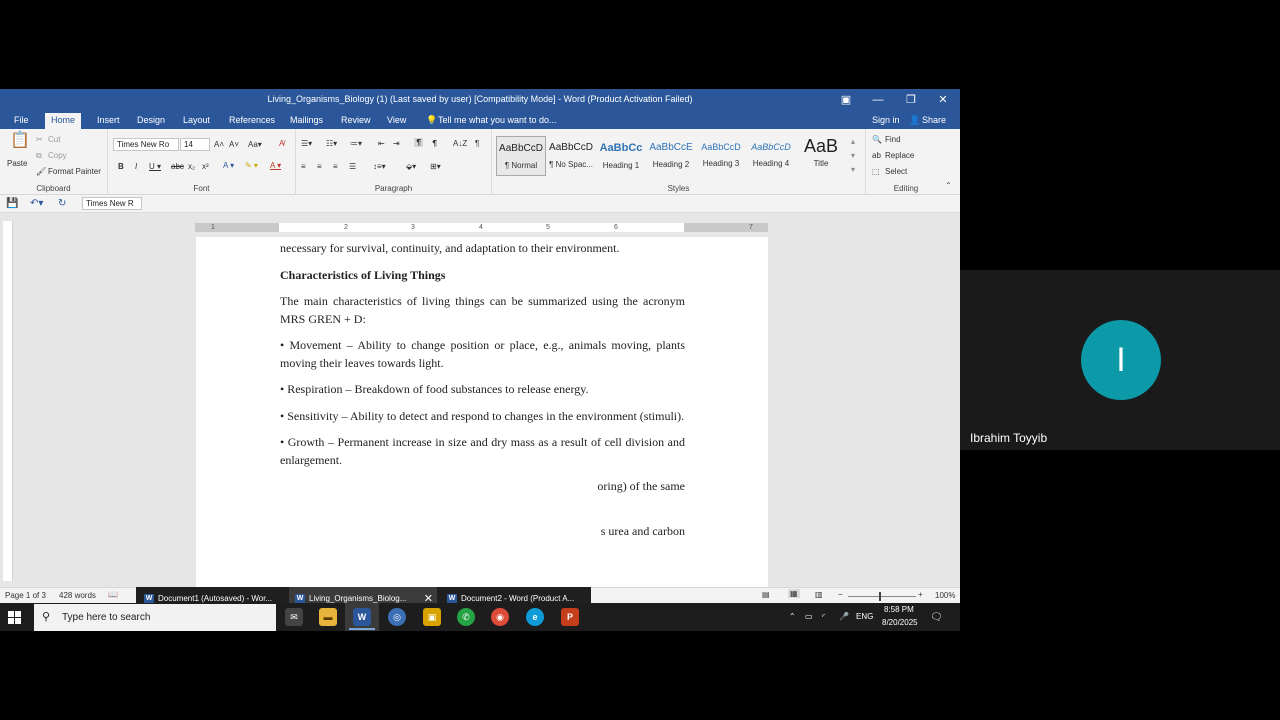  Describe the element at coordinates (306, 121) in the screenshot. I see `tab-mailings: Mailings` at that location.